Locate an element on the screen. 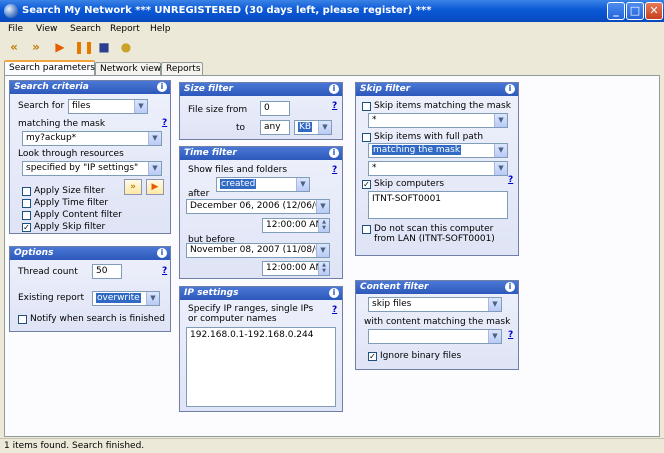 The width and height of the screenshot is (664, 453). minimize-button: _ is located at coordinates (616, 11).